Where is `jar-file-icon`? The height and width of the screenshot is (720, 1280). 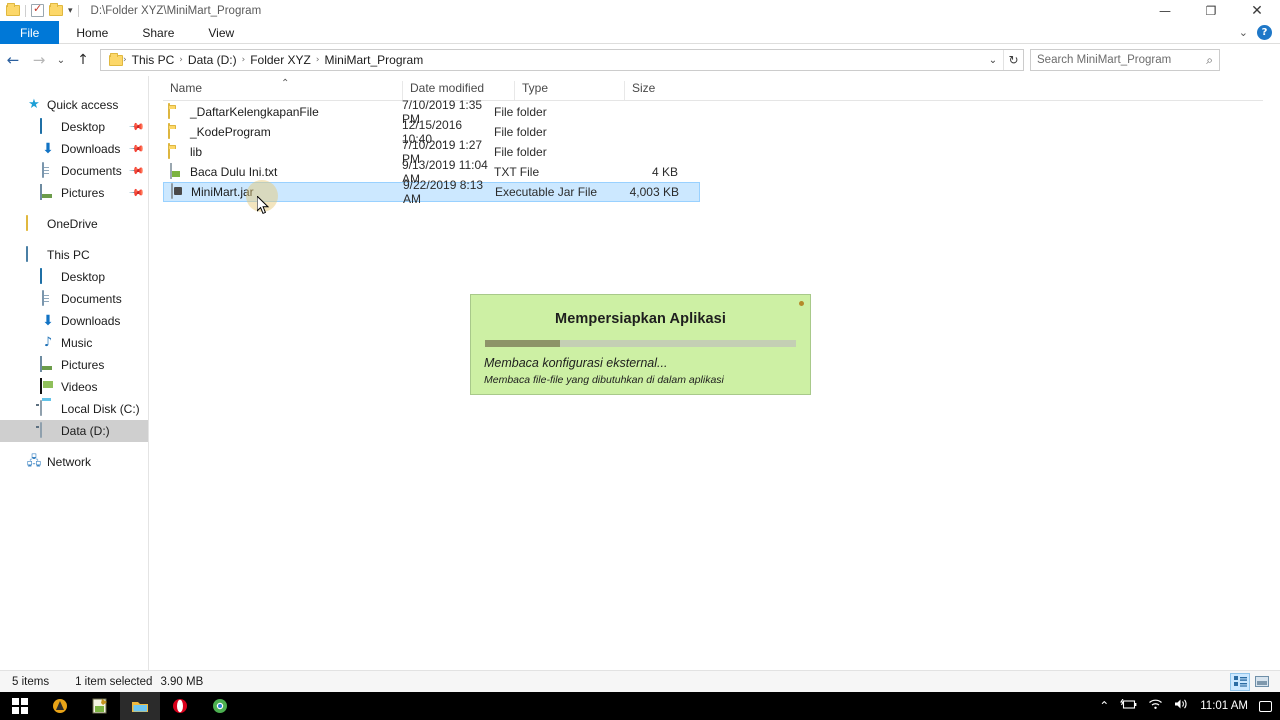 jar-file-icon is located at coordinates (172, 191).